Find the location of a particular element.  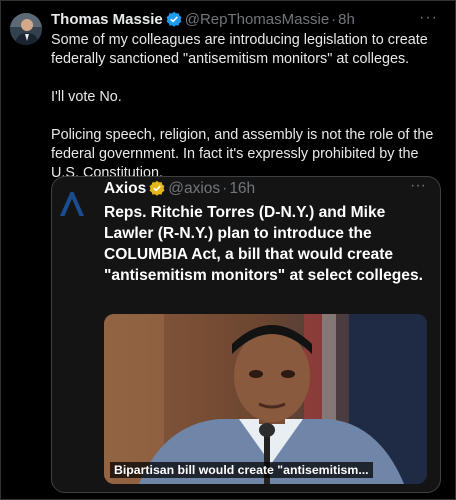

author-handle: @RepThomasMassie is located at coordinates (257, 19).